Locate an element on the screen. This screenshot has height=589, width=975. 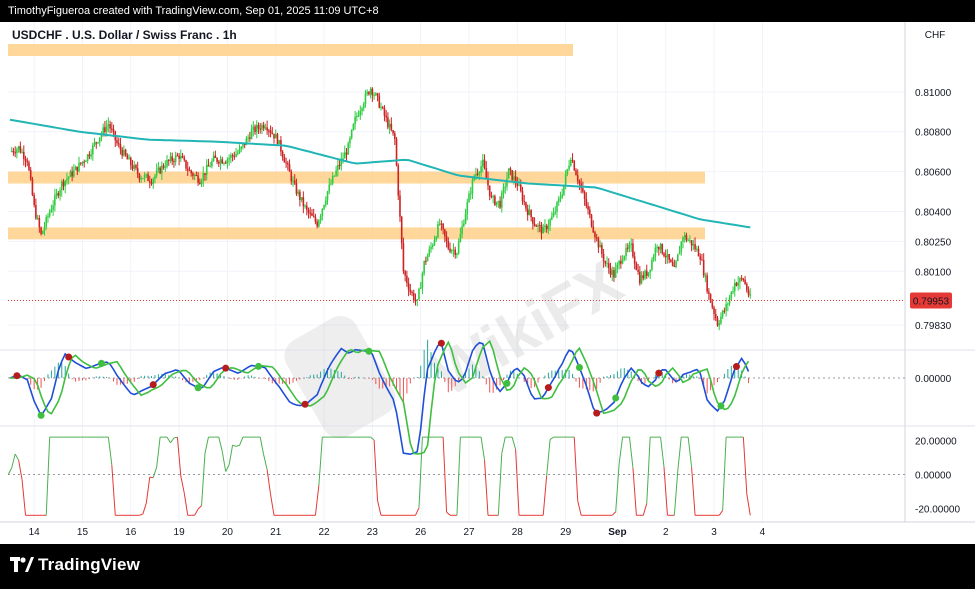
time-tick-label: 16 is located at coordinates (131, 532).